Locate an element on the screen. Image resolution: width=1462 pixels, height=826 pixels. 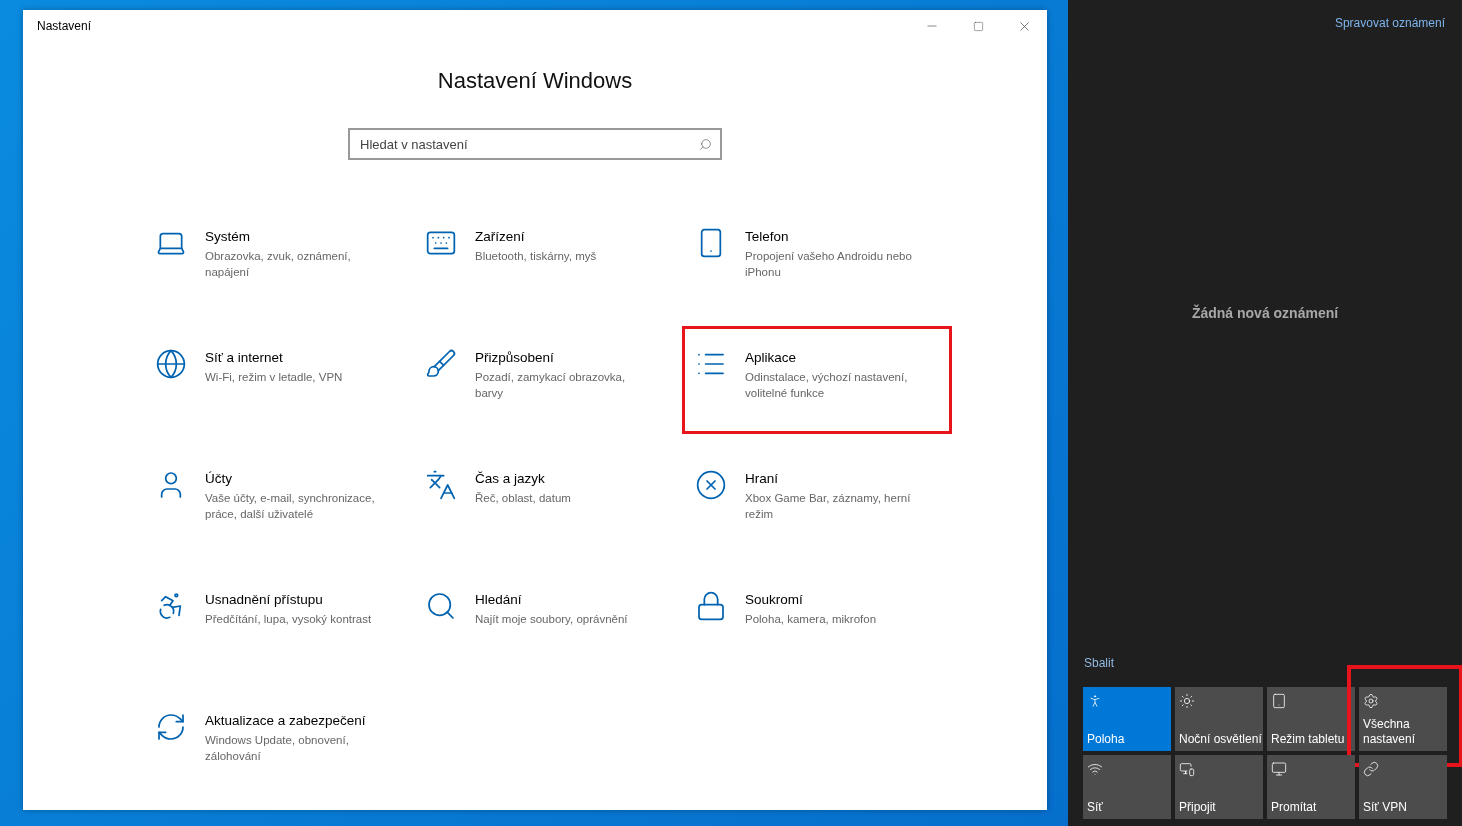
settings-category: Aktualizace a zabezpečení Windows Update, obnovení, zálohování is located at coordinates (277, 761).